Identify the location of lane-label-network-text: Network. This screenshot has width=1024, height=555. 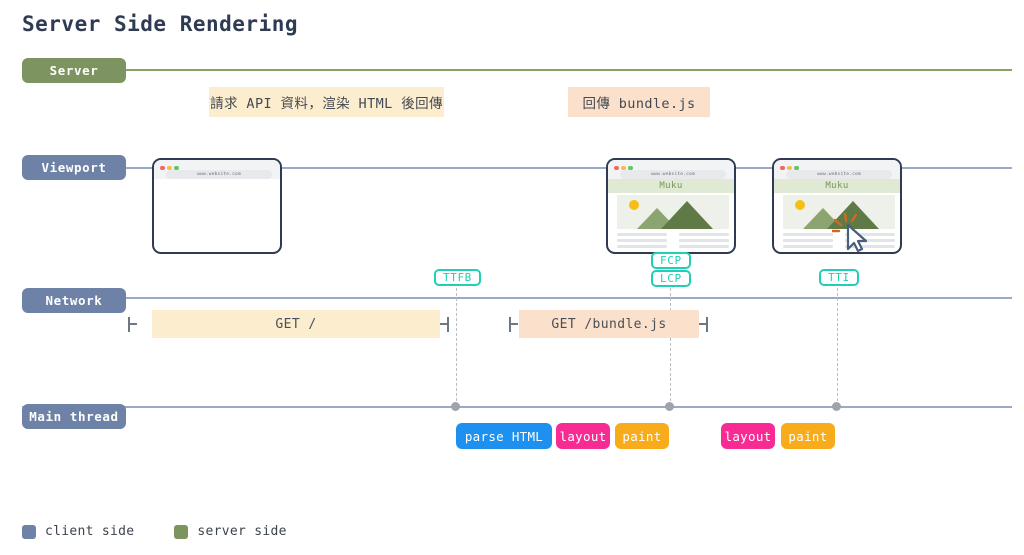
(74, 300).